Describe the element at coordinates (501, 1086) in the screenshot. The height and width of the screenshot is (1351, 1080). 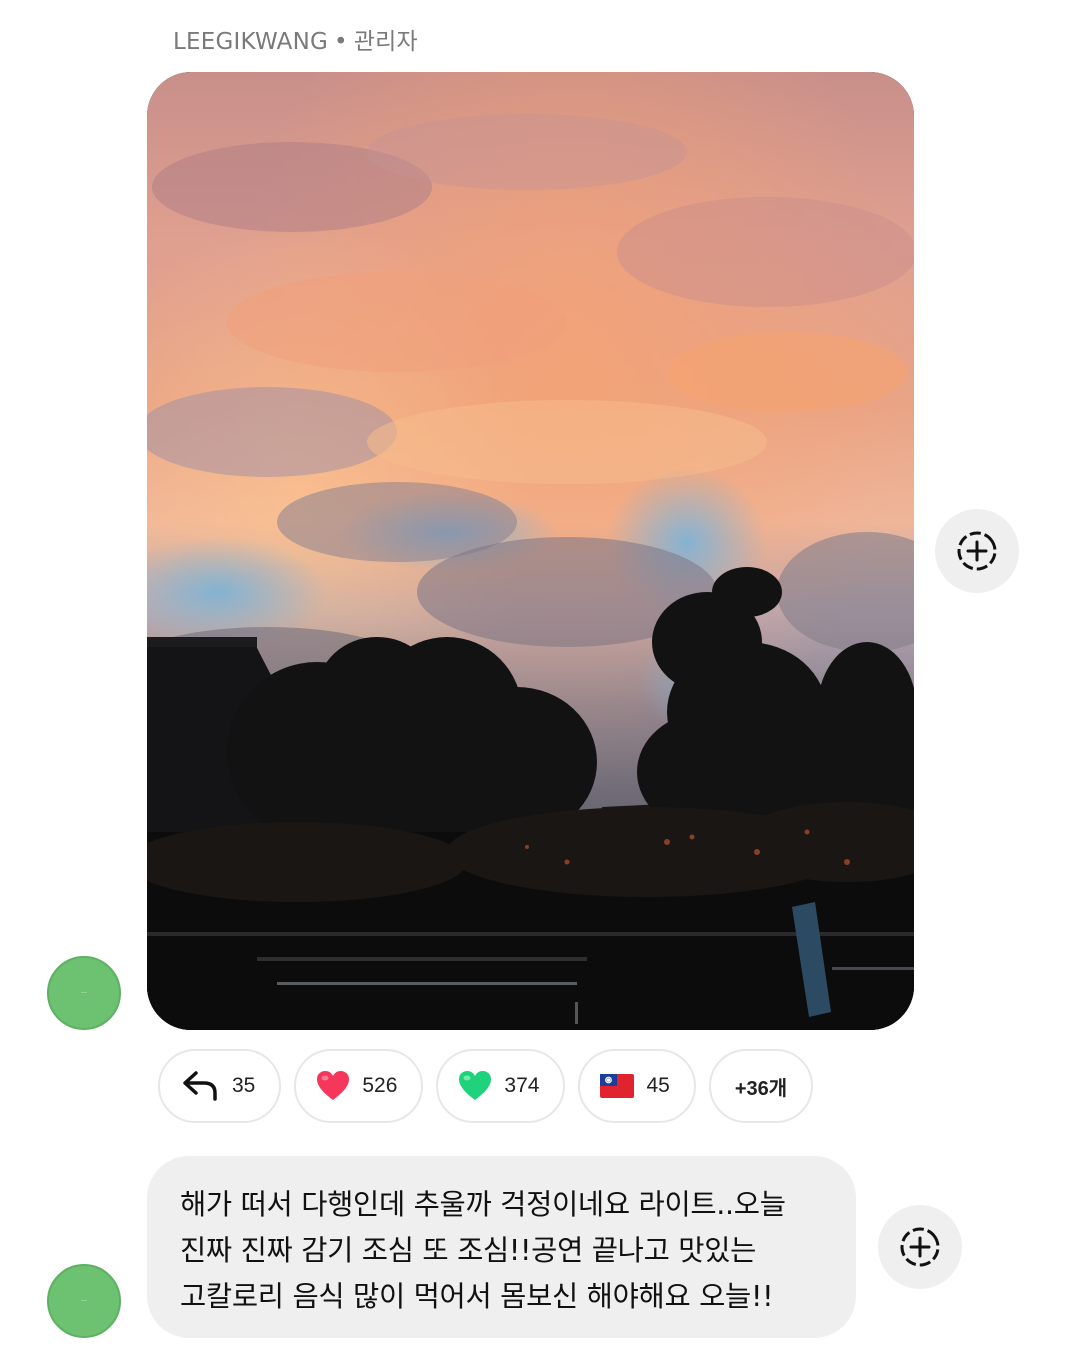
I see `green-heart-reaction-chip: 374` at that location.